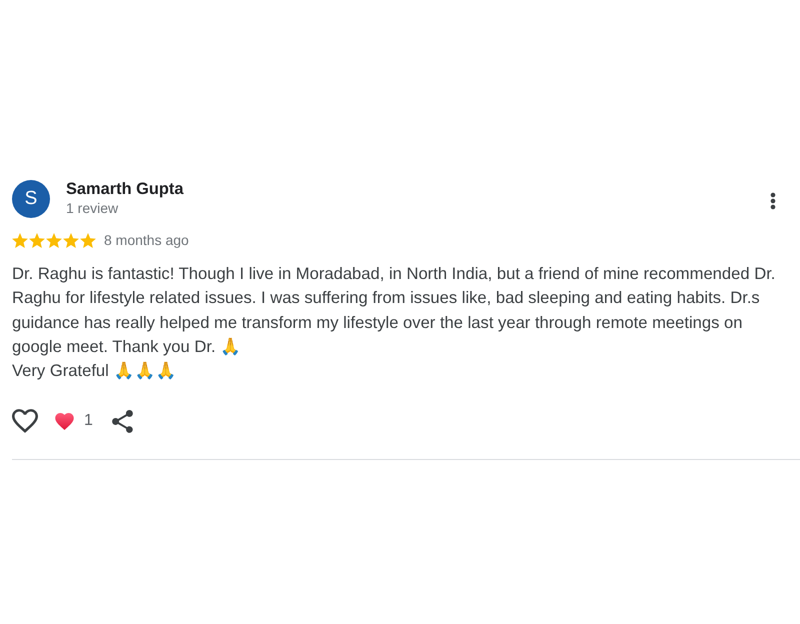 The width and height of the screenshot is (800, 624). I want to click on heart-outline-icon, so click(25, 421).